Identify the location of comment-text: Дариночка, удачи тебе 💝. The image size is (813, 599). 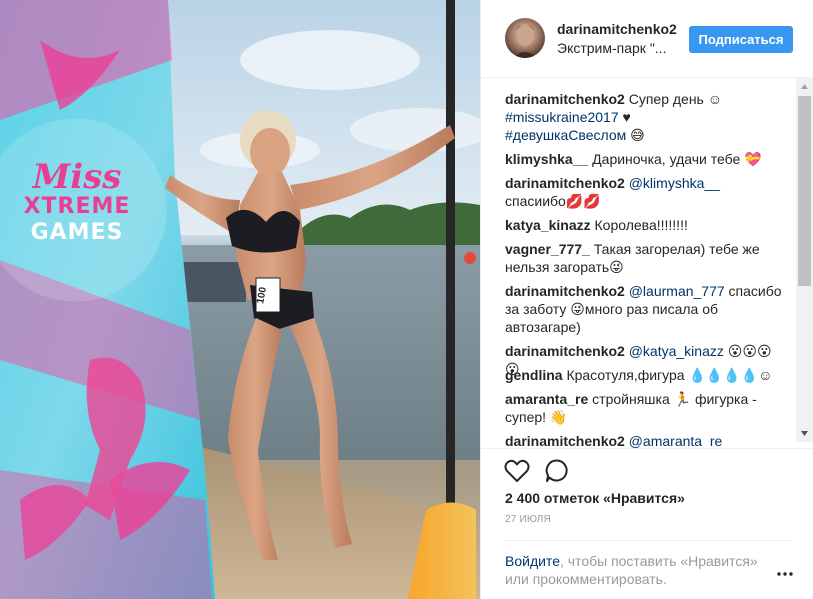
(675, 159).